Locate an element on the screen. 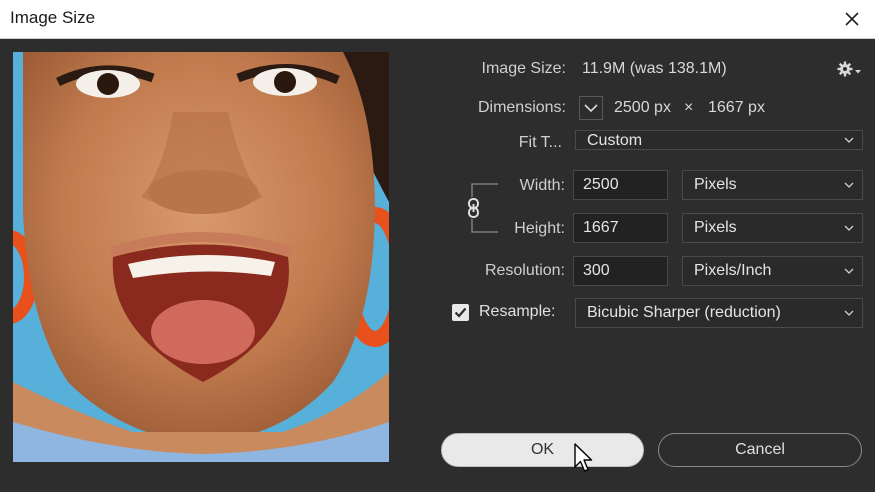 The width and height of the screenshot is (875, 492). close-icon is located at coordinates (852, 19).